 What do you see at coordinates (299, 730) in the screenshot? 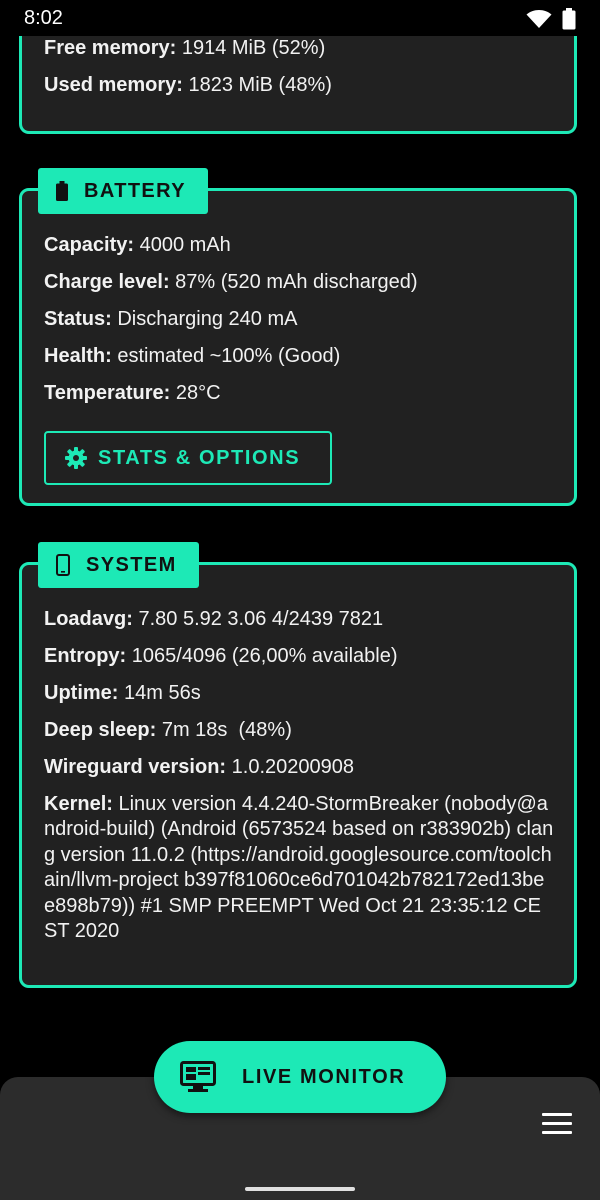
I see `system-row-deep-sleep: Deep sleep: 7m 18s (48%)` at bounding box center [299, 730].